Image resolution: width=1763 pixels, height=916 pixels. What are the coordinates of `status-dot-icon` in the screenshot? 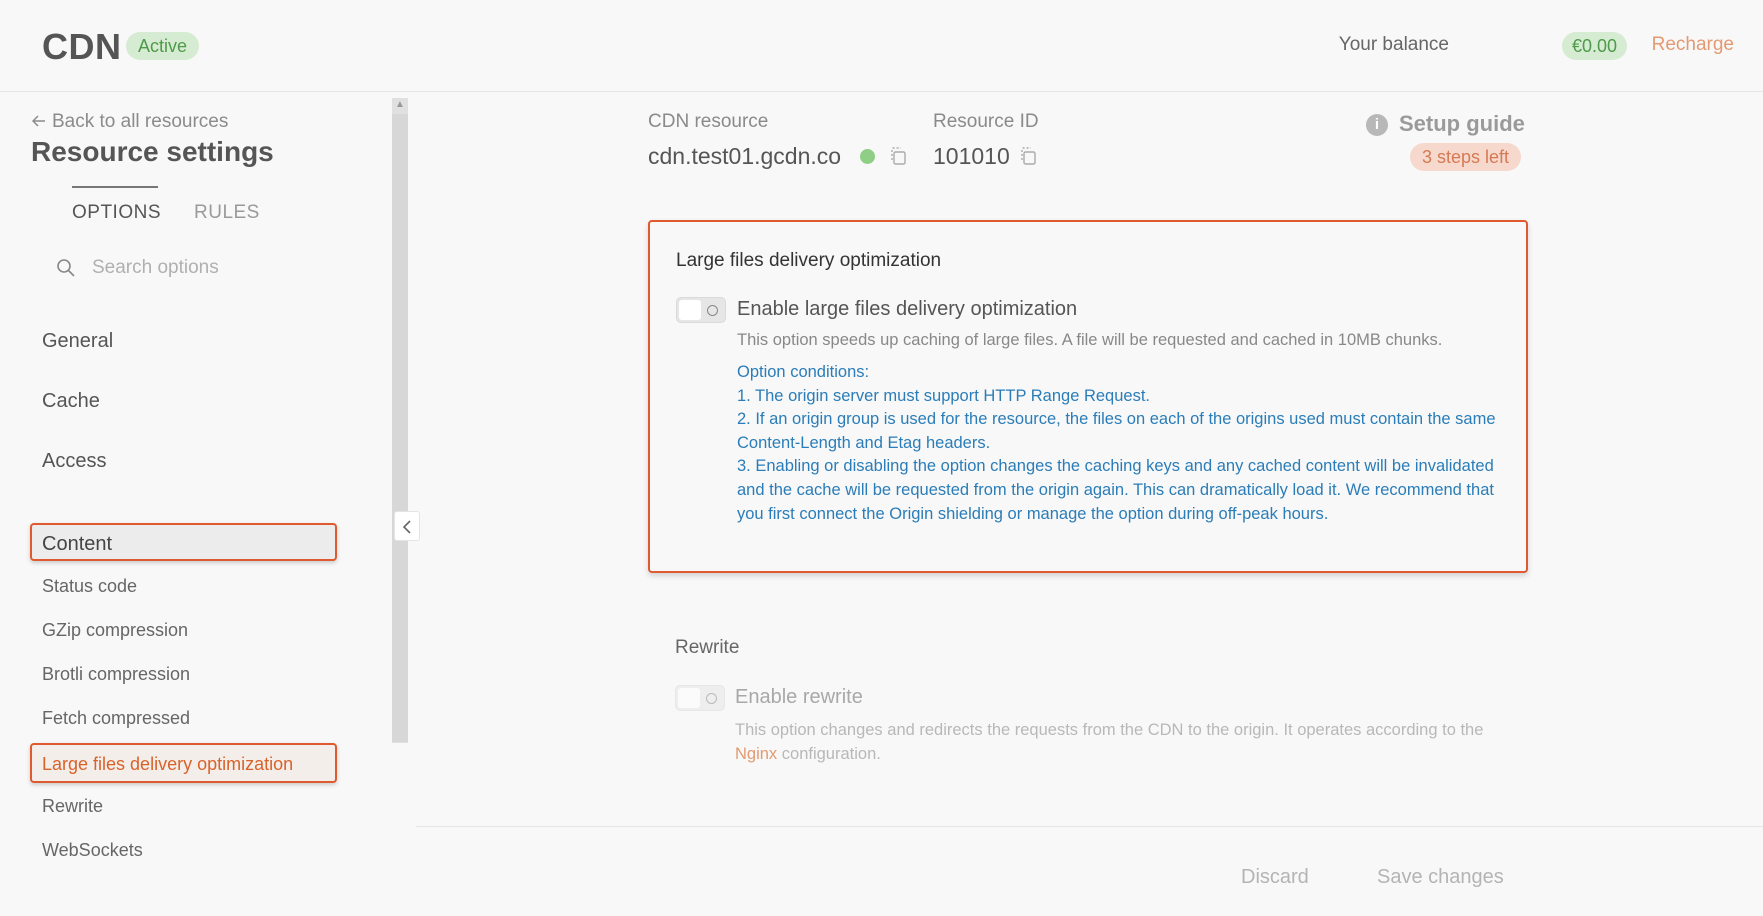 It's located at (867, 156).